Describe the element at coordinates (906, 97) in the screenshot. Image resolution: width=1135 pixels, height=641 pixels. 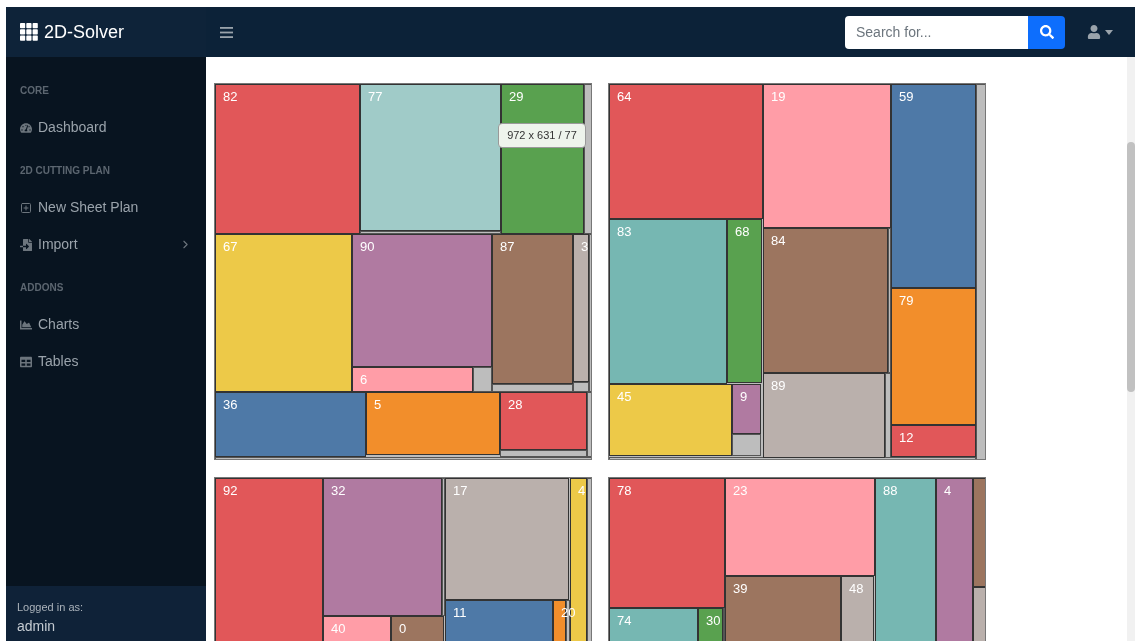
I see `piece-label: 59` at that location.